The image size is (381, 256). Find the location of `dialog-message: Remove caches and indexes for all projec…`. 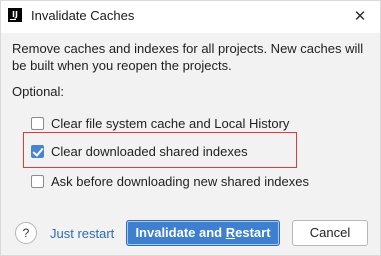

dialog-message: Remove caches and indexes for all projec… is located at coordinates (188, 57).